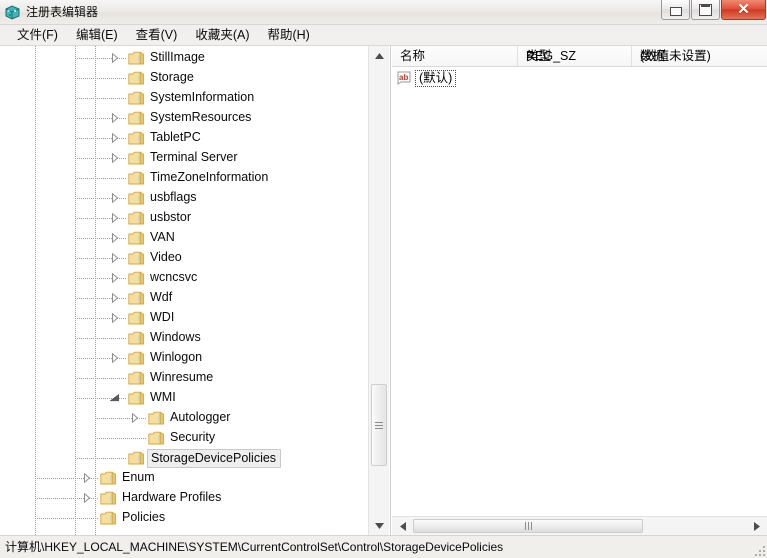 The height and width of the screenshot is (558, 767). I want to click on caret-down-icon, so click(379, 525).